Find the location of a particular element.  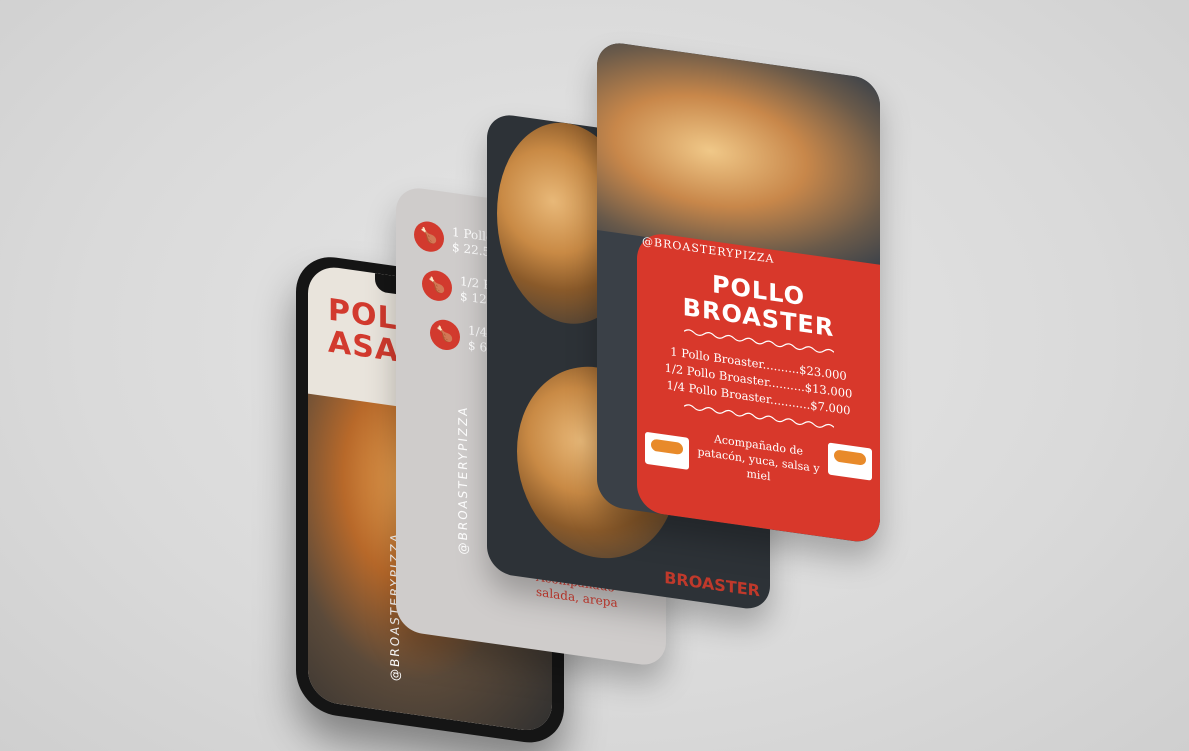

fried-chicken-photo is located at coordinates (738, 155).